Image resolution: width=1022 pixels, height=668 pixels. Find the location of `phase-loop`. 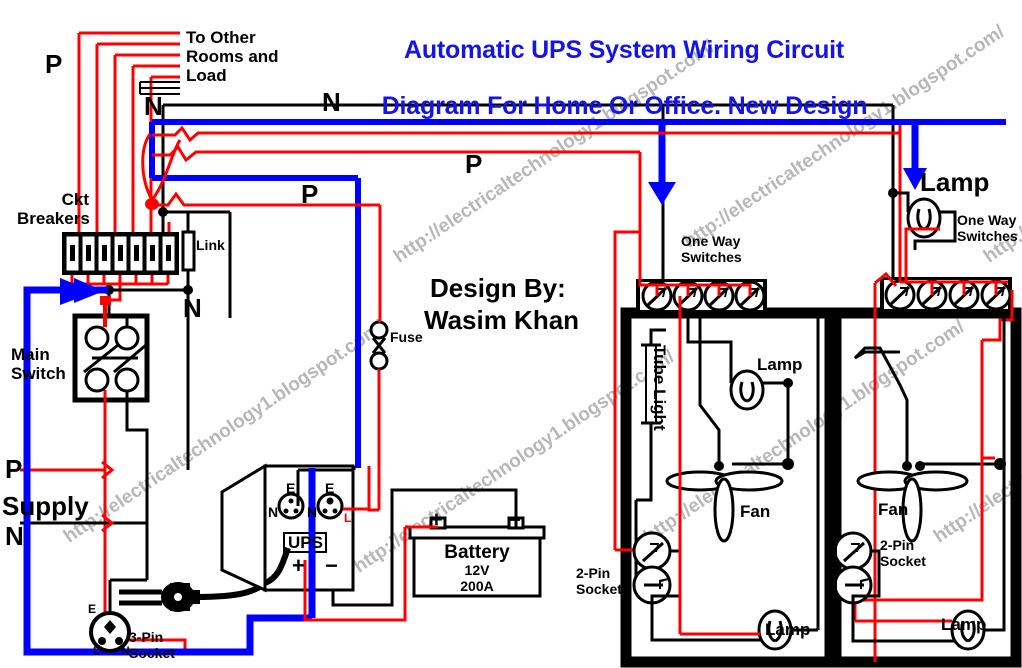

phase-loop is located at coordinates (161, 167).